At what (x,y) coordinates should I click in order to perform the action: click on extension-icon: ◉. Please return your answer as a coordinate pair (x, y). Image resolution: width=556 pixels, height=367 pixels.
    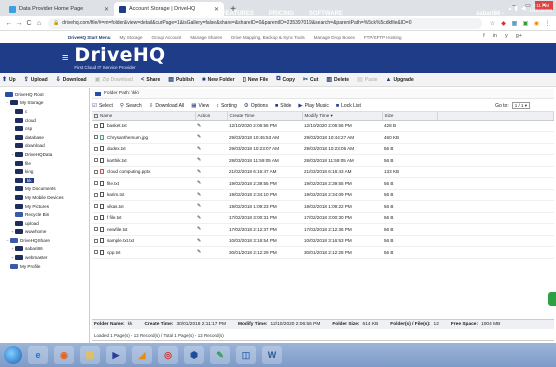
    Looking at the image, I should click on (536, 23).